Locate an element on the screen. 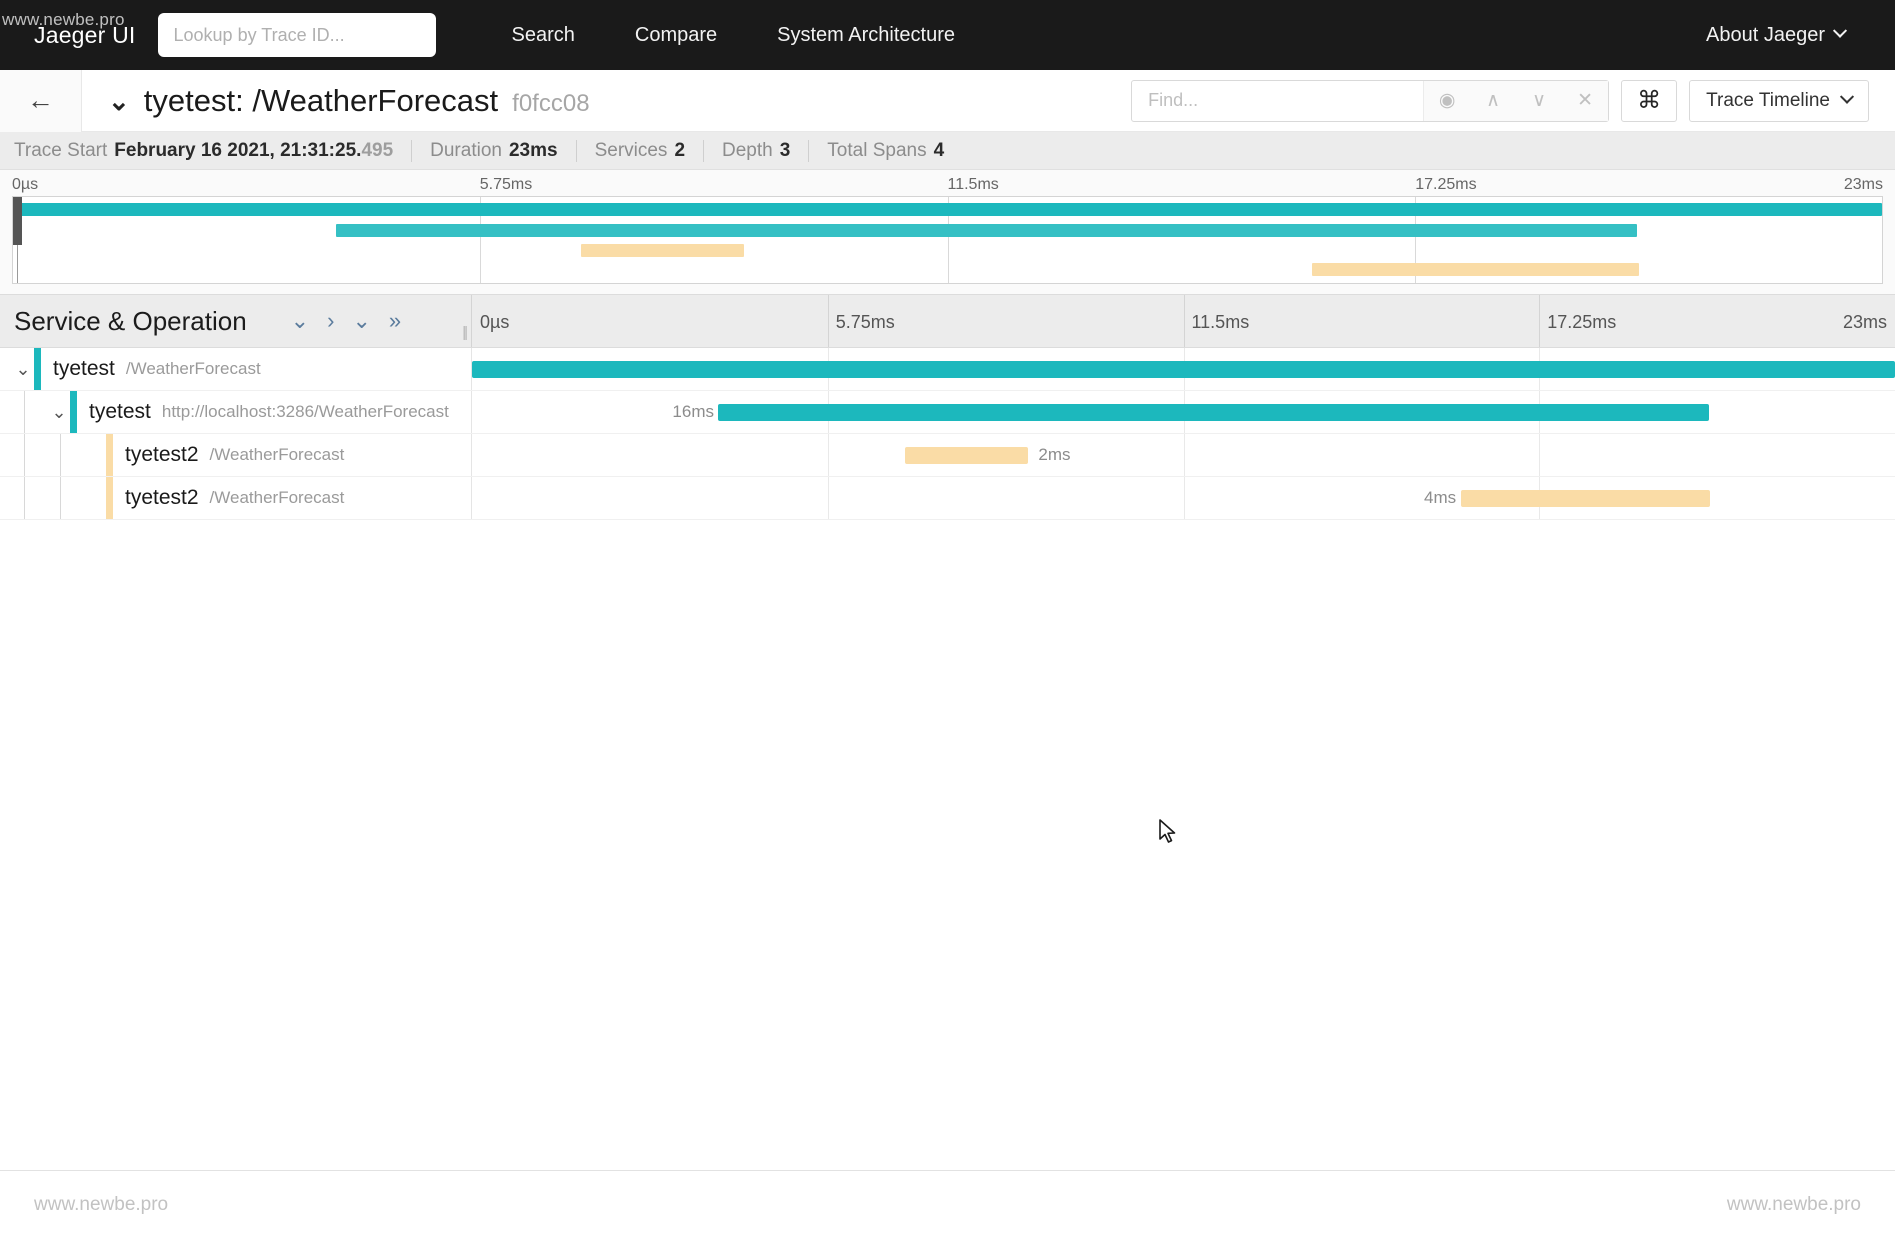  span-operation-name: http://localhost:3286/WeatherForecast is located at coordinates (305, 411).